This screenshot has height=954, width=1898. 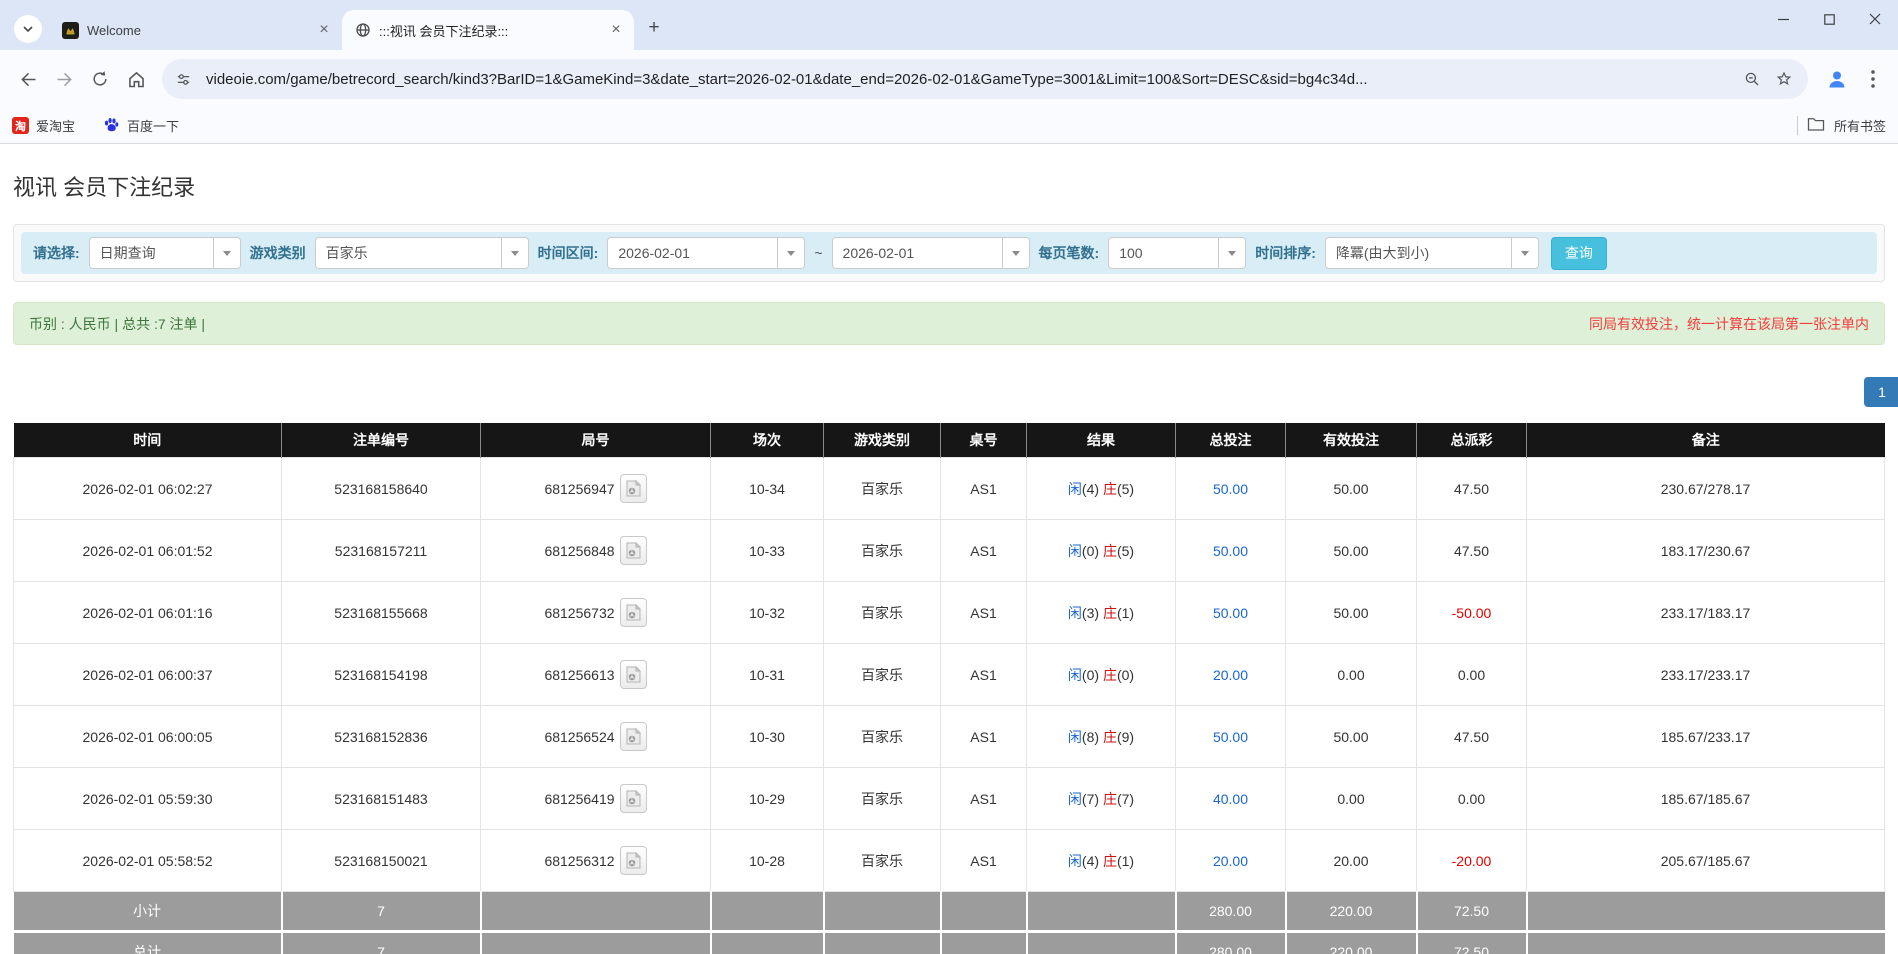 What do you see at coordinates (949, 25) in the screenshot?
I see `browser-tab-strip: Welcome × :::视讯 会员下注纪录::: × +` at bounding box center [949, 25].